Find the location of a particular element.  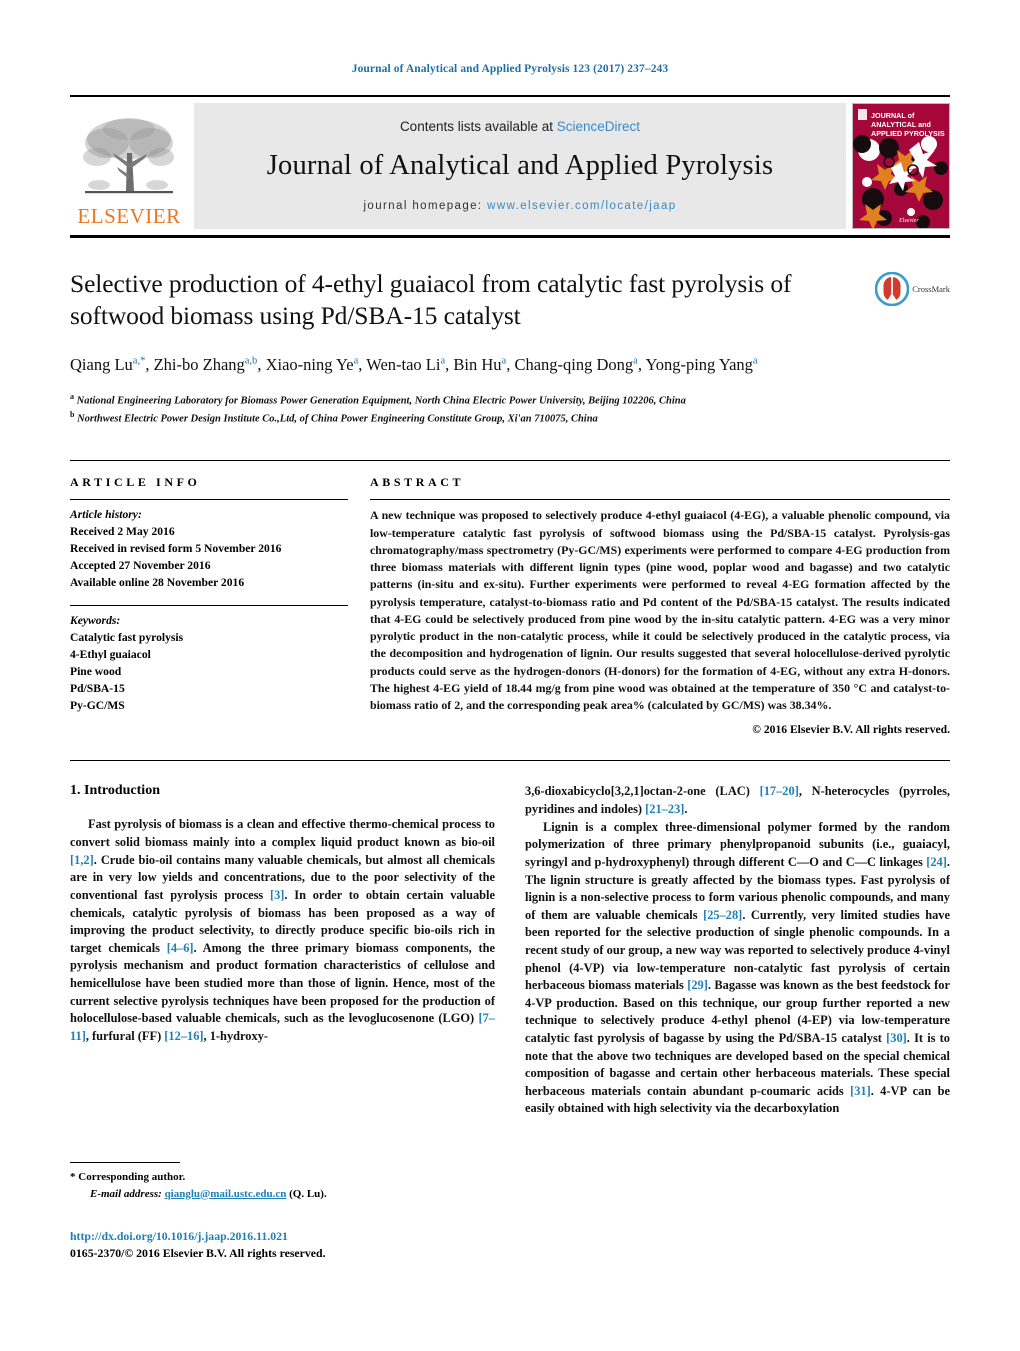

section-heading-introduction: 1. Introduction is located at coordinates (115, 791).